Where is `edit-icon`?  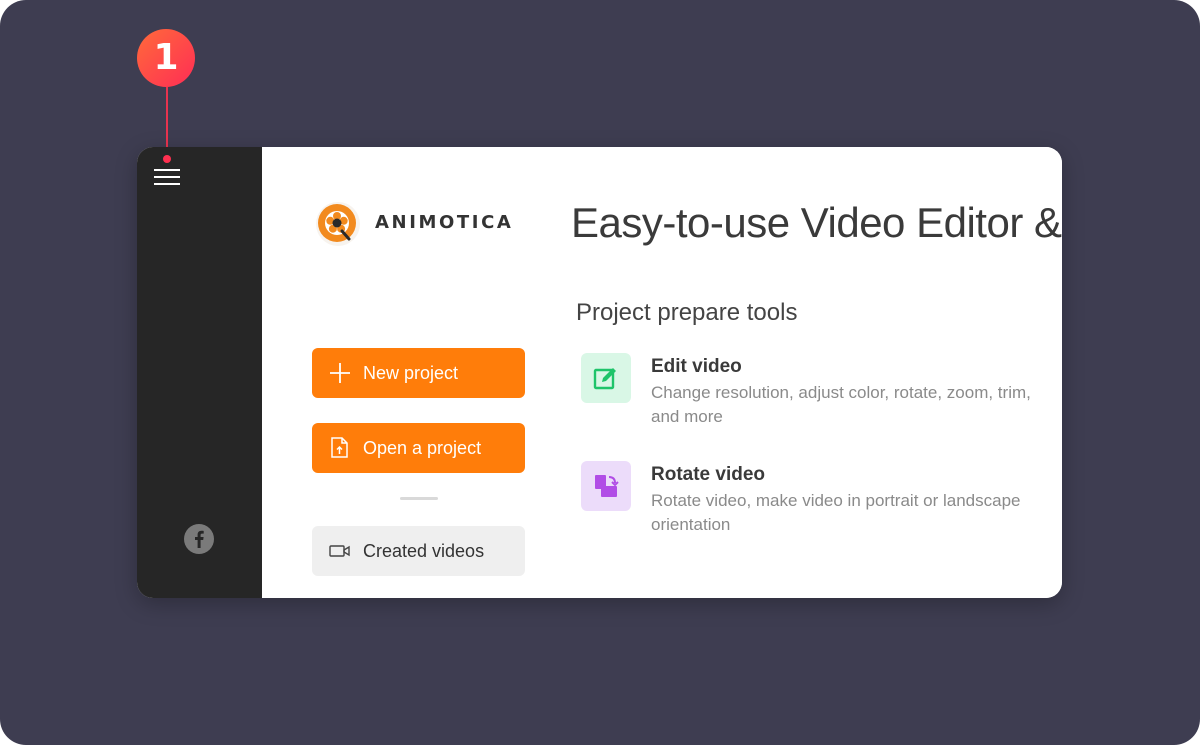
edit-icon is located at coordinates (606, 378).